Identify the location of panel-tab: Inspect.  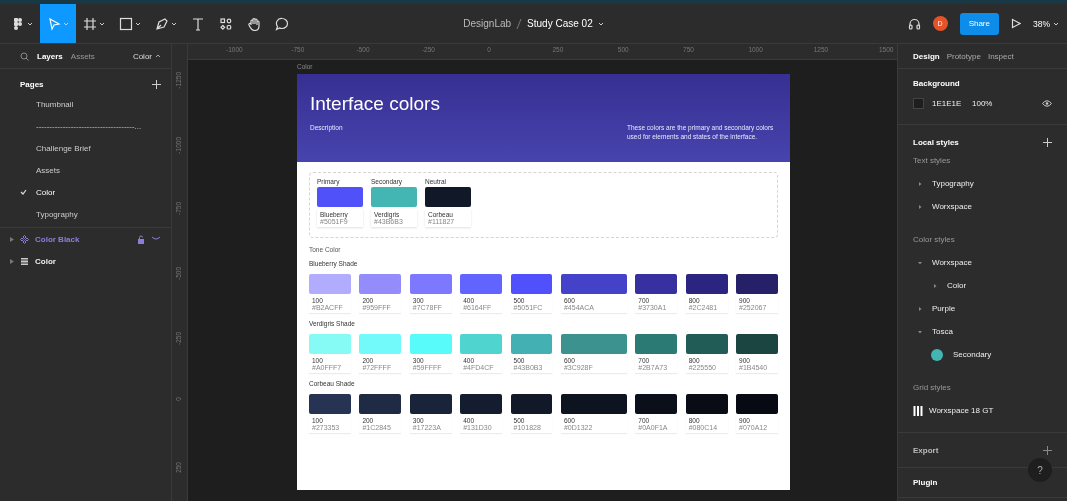
(1000, 56).